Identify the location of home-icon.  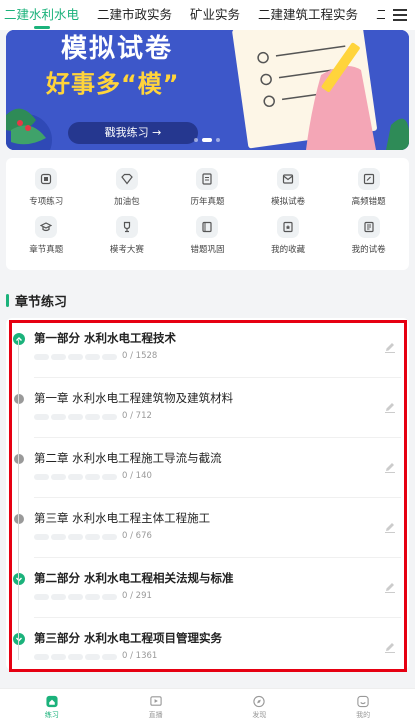
(52, 701).